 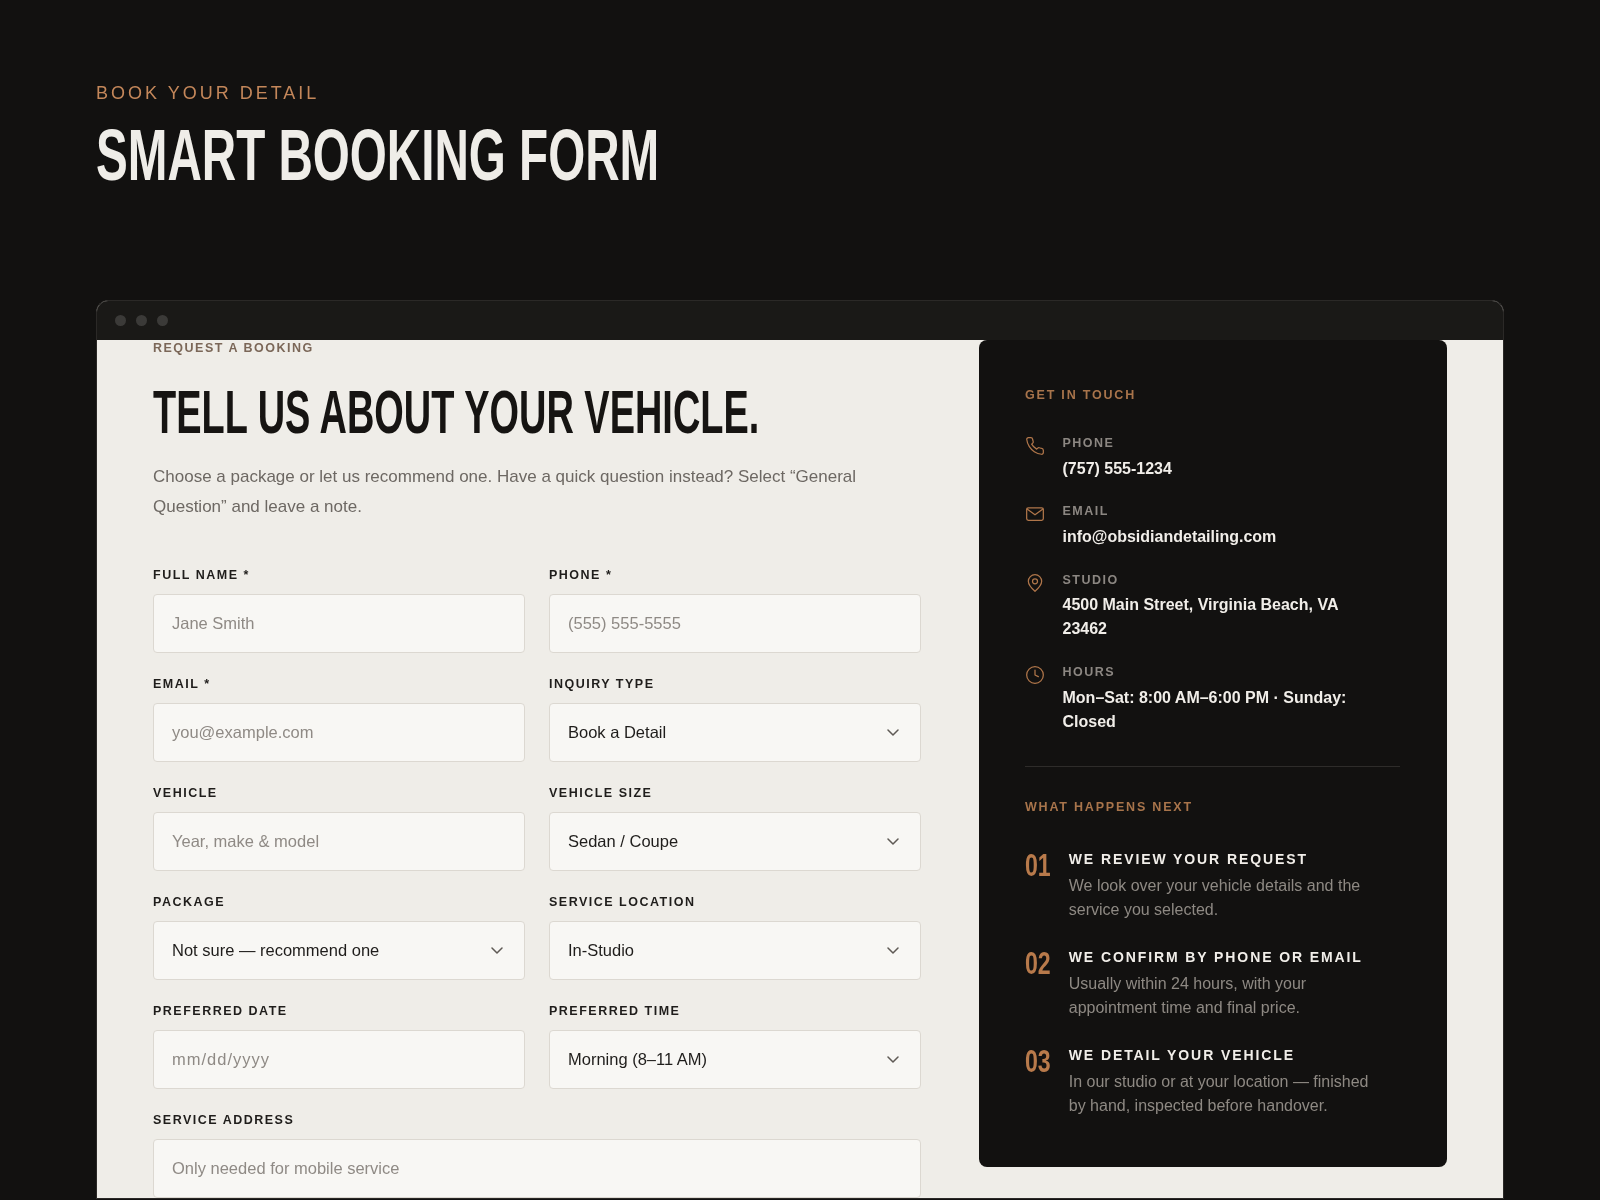 What do you see at coordinates (1038, 1062) in the screenshot?
I see `step-number: 03` at bounding box center [1038, 1062].